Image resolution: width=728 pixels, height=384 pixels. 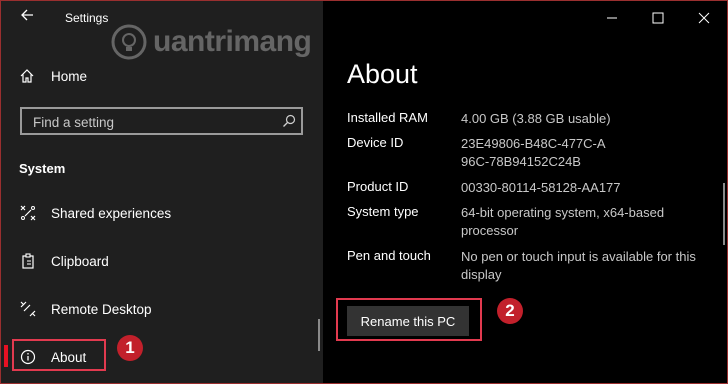 What do you see at coordinates (153, 122) in the screenshot?
I see `search-input` at bounding box center [153, 122].